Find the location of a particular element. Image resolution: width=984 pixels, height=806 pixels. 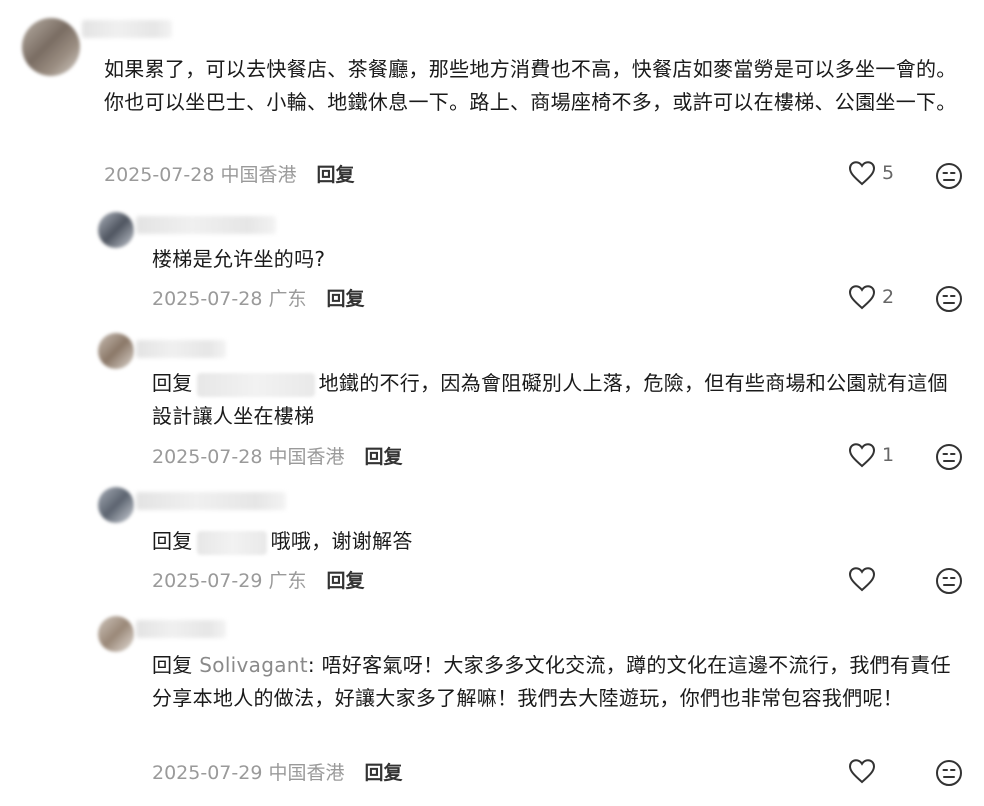

mention-link: Solivagant is located at coordinates (253, 665).